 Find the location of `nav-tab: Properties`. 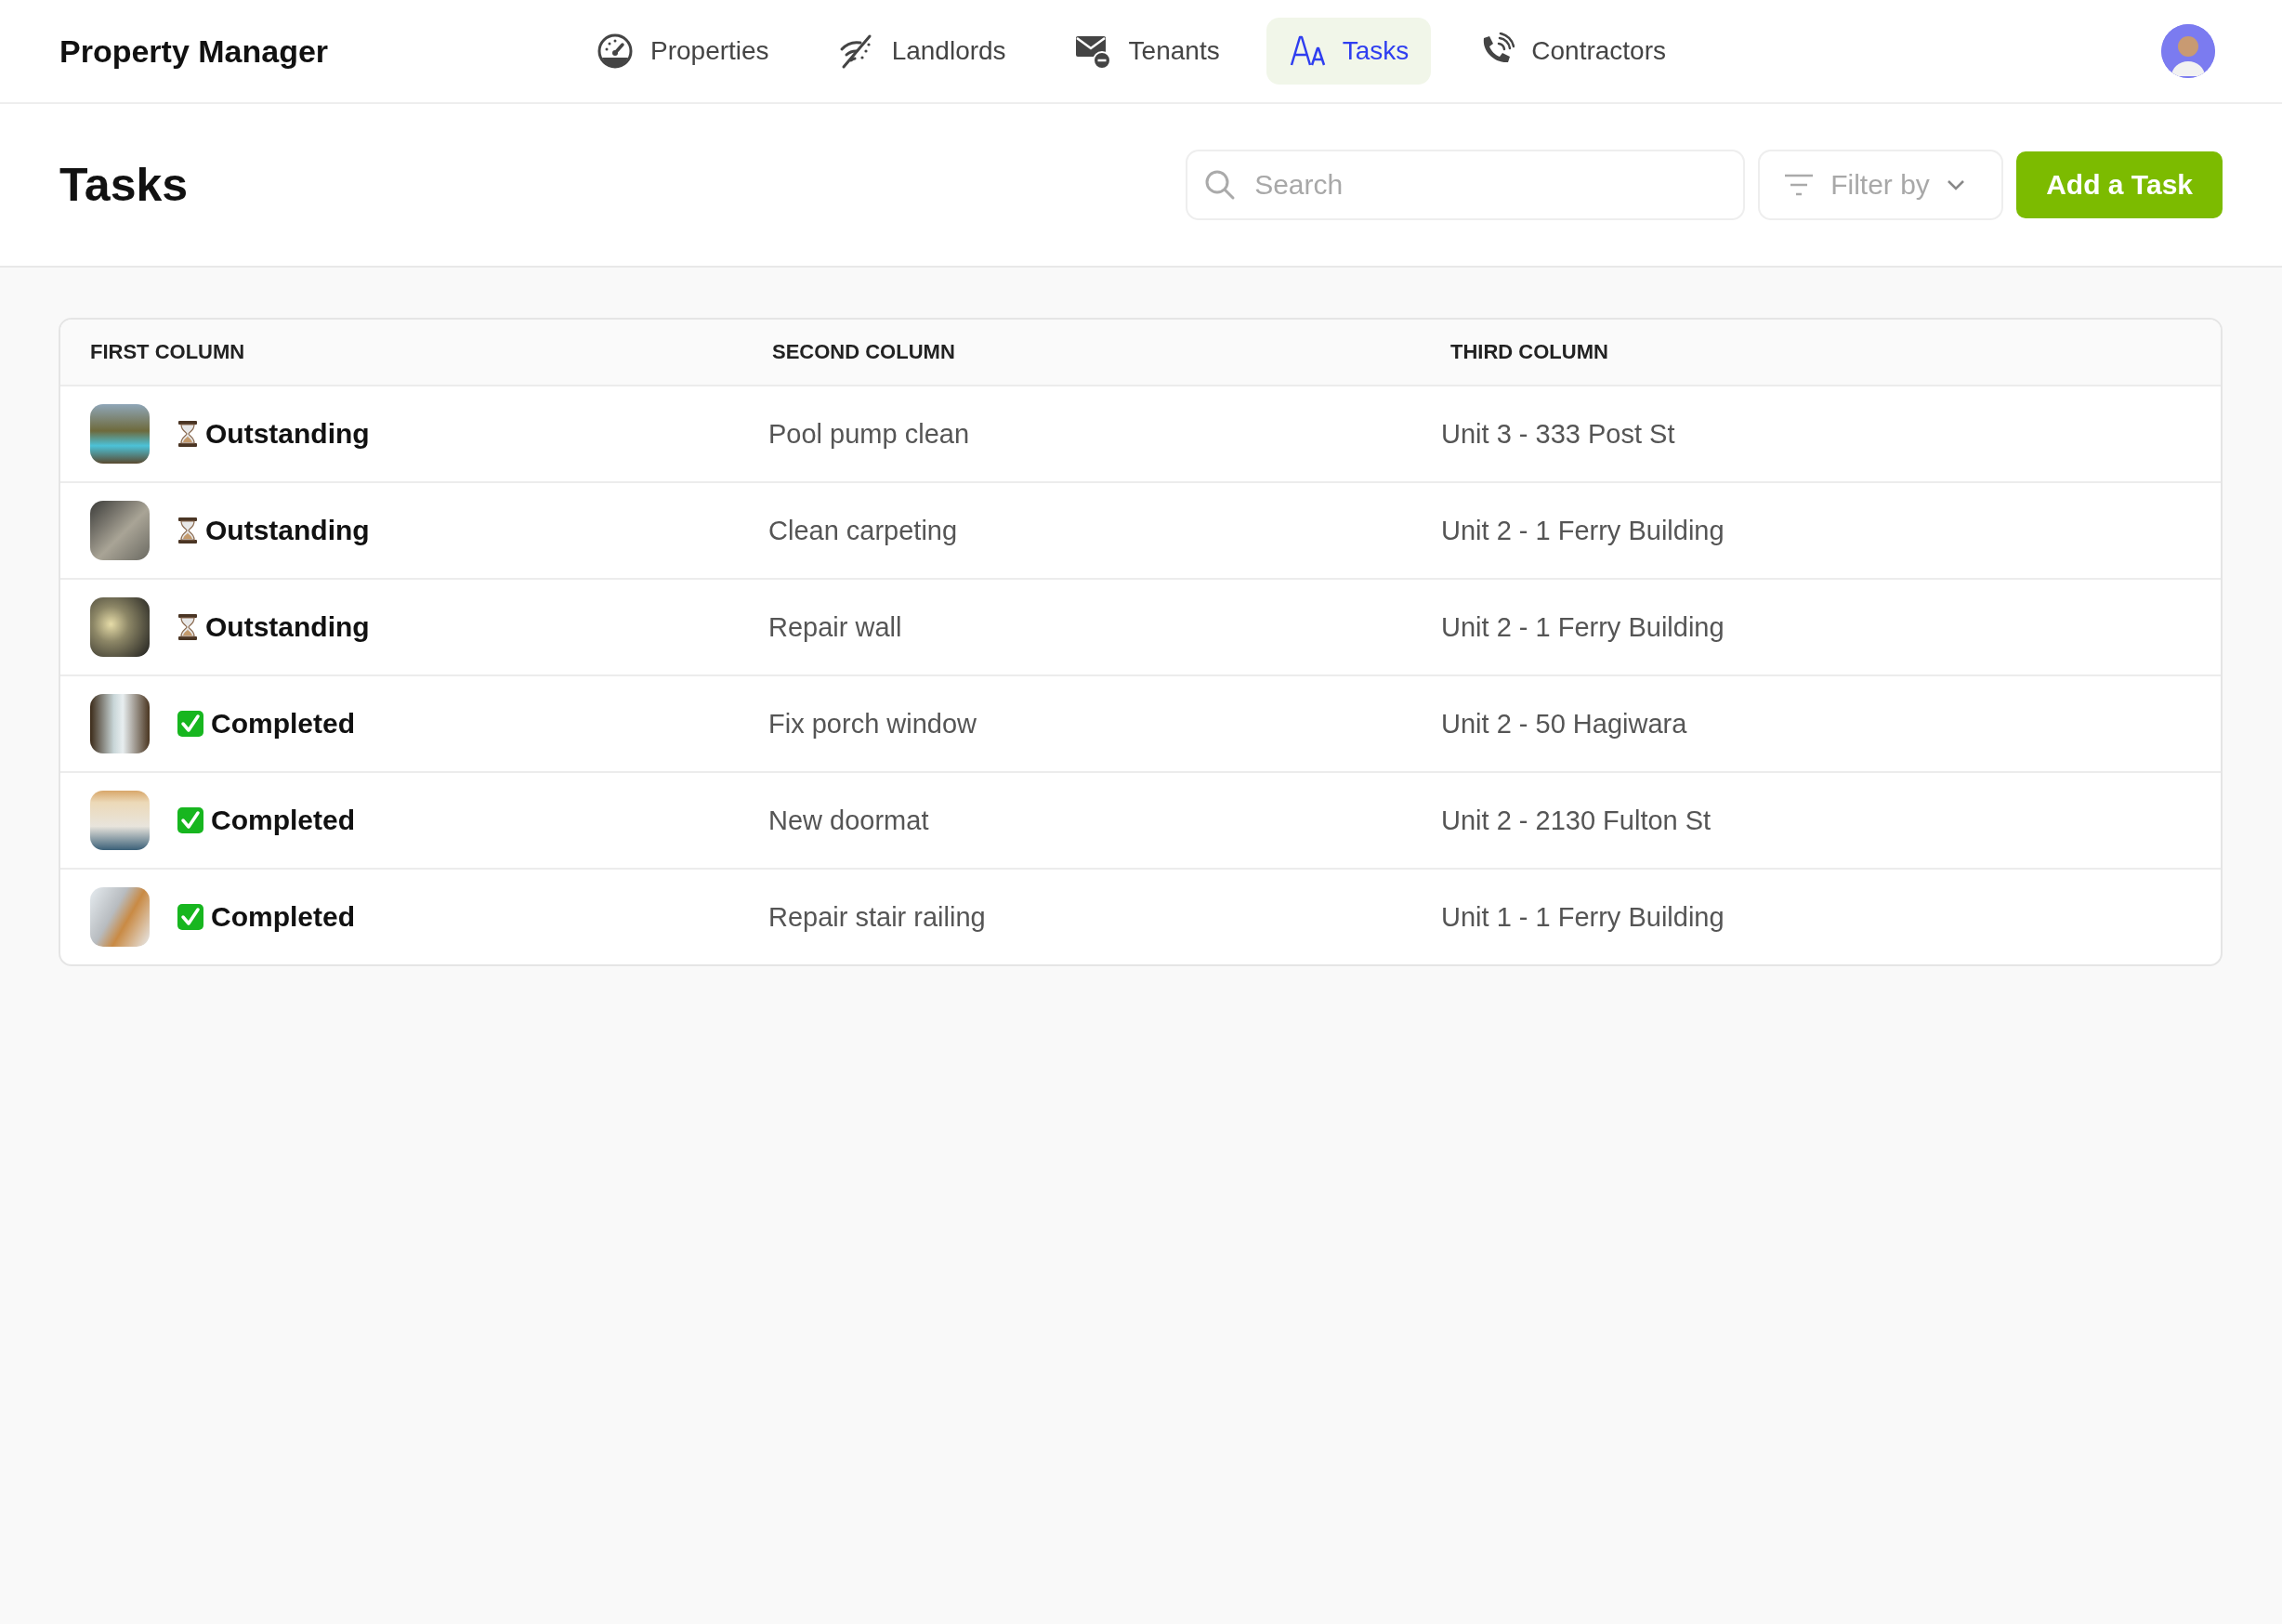

nav-tab: Properties is located at coordinates (683, 52).